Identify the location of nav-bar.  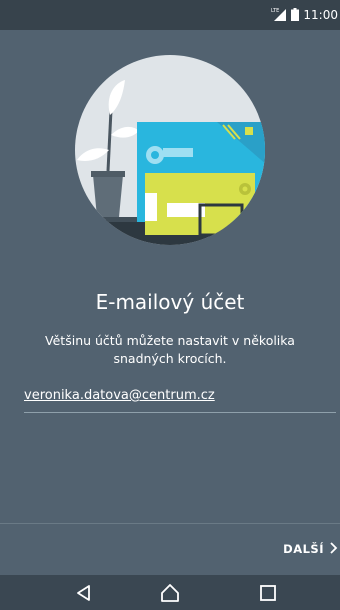
(170, 592).